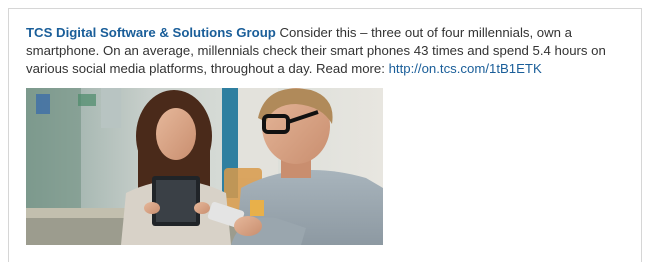 The width and height of the screenshot is (652, 262). I want to click on read-more-link: http://on.tcs.com/1tB1ETK, so click(465, 68).